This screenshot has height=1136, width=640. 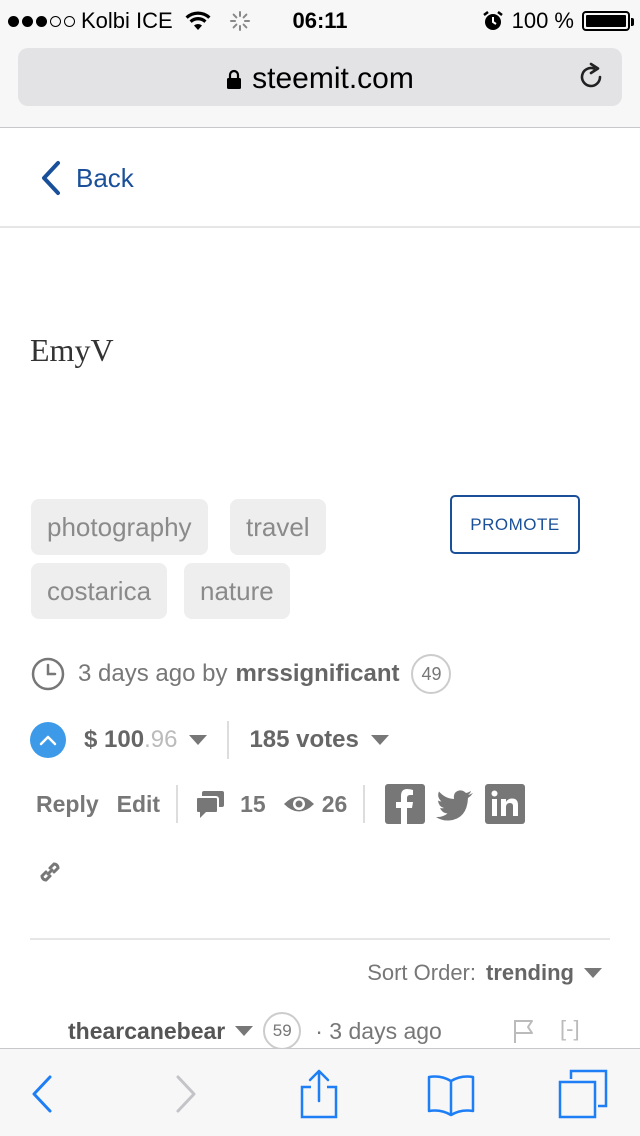 What do you see at coordinates (278, 527) in the screenshot?
I see `tag-travel: travel` at bounding box center [278, 527].